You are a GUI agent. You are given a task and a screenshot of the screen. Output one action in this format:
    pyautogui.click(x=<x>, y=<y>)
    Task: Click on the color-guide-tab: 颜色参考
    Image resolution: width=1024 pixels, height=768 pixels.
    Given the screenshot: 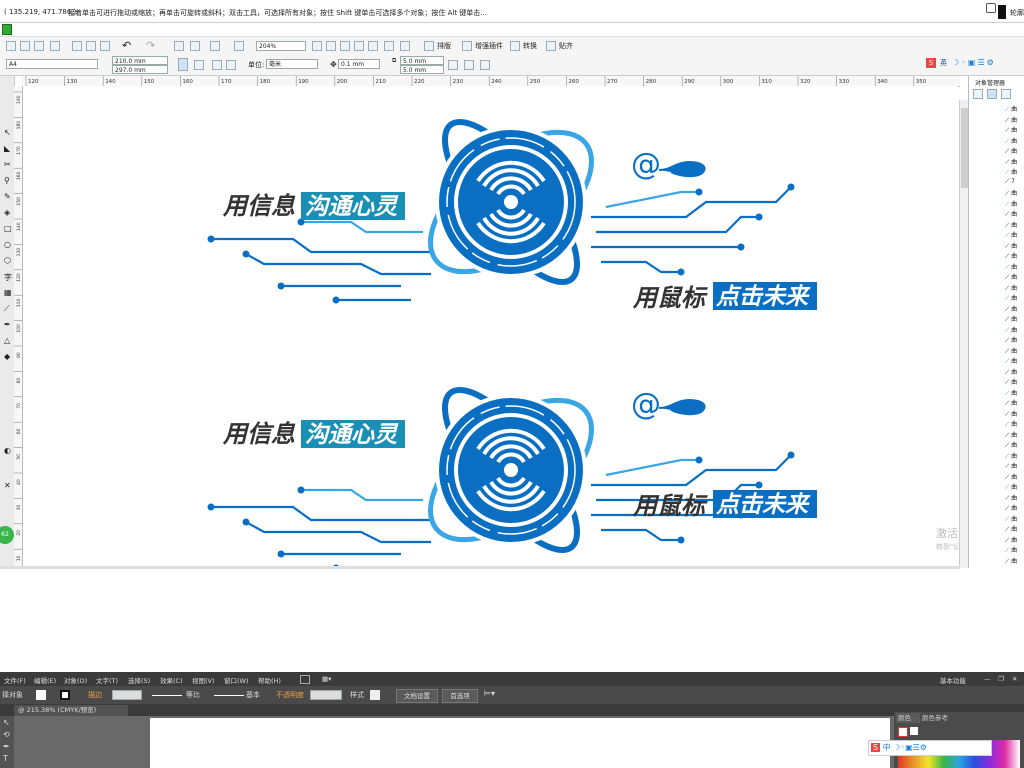 What is the action you would take?
    pyautogui.click(x=935, y=718)
    